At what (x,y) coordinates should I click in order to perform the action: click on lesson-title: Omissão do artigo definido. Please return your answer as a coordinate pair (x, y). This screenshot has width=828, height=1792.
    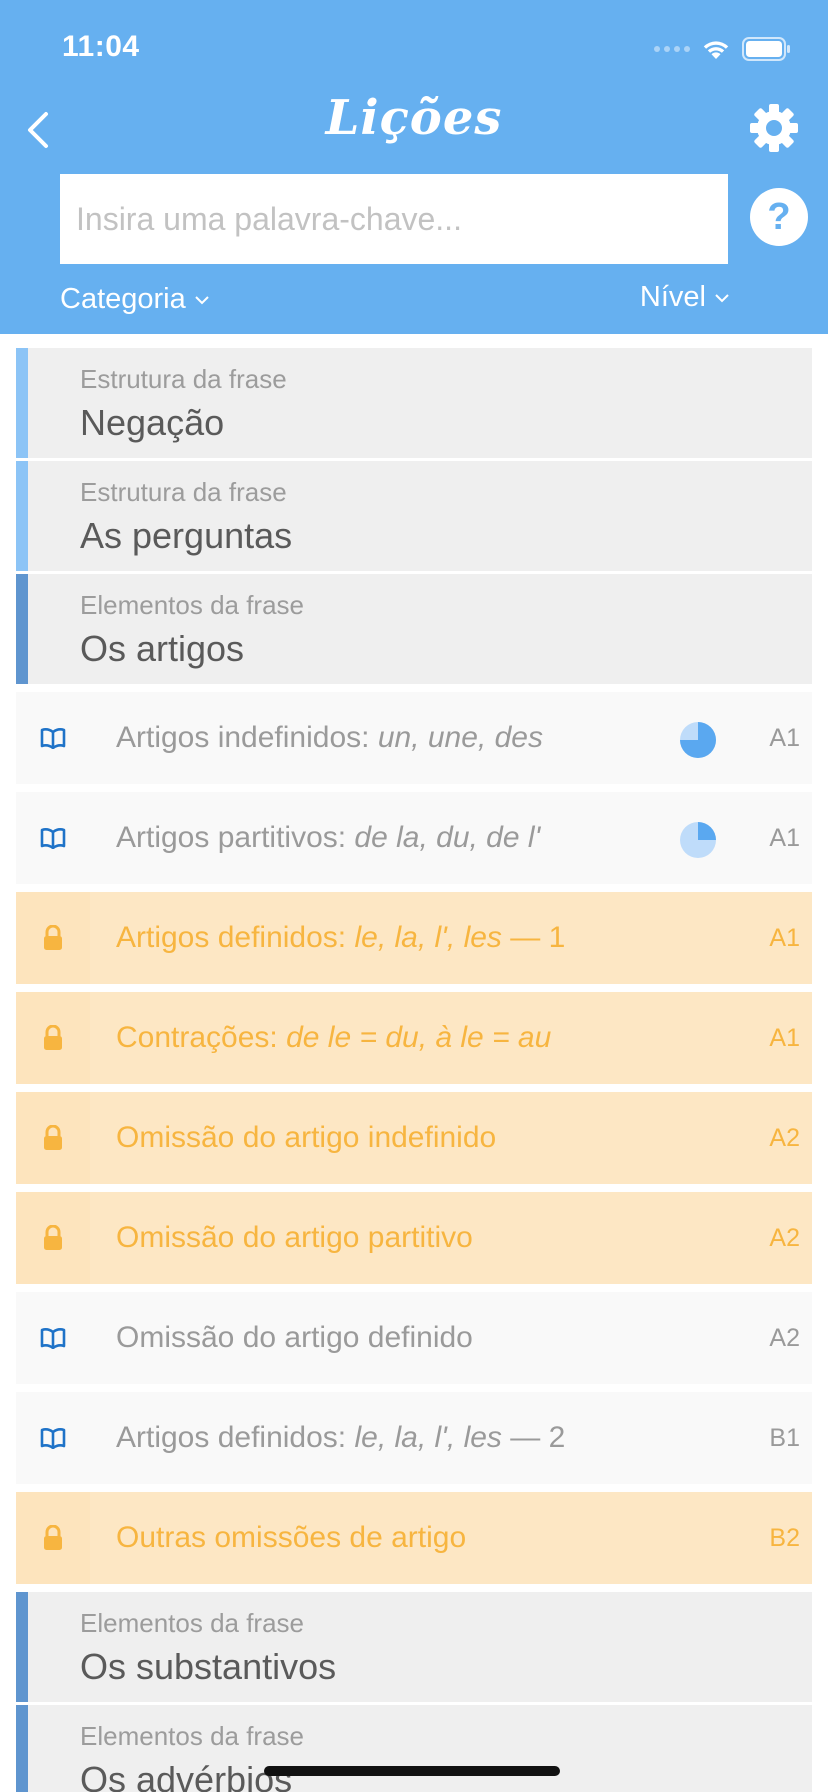
    Looking at the image, I should click on (294, 1338).